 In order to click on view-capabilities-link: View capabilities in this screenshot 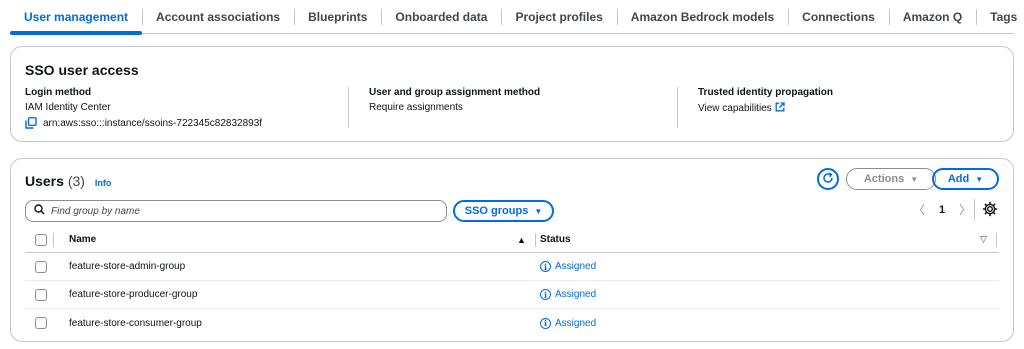, I will do `click(765, 108)`.